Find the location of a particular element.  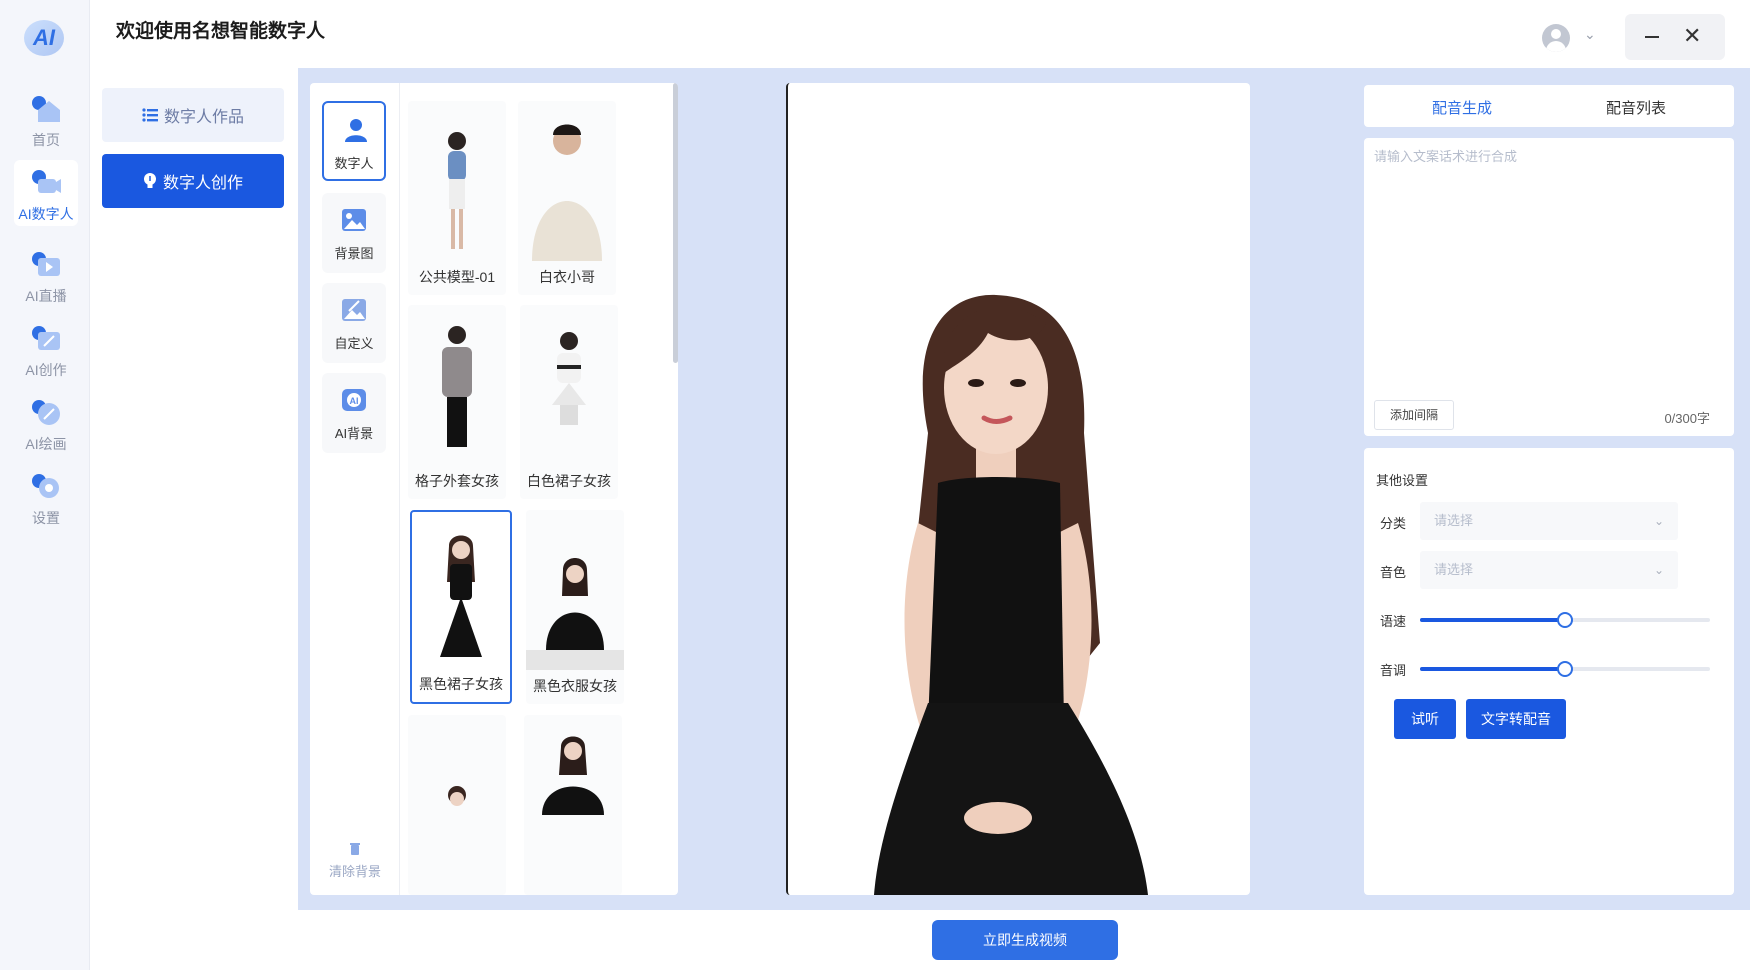

avatar-card: 黑色衣服女孩 is located at coordinates (575, 607).